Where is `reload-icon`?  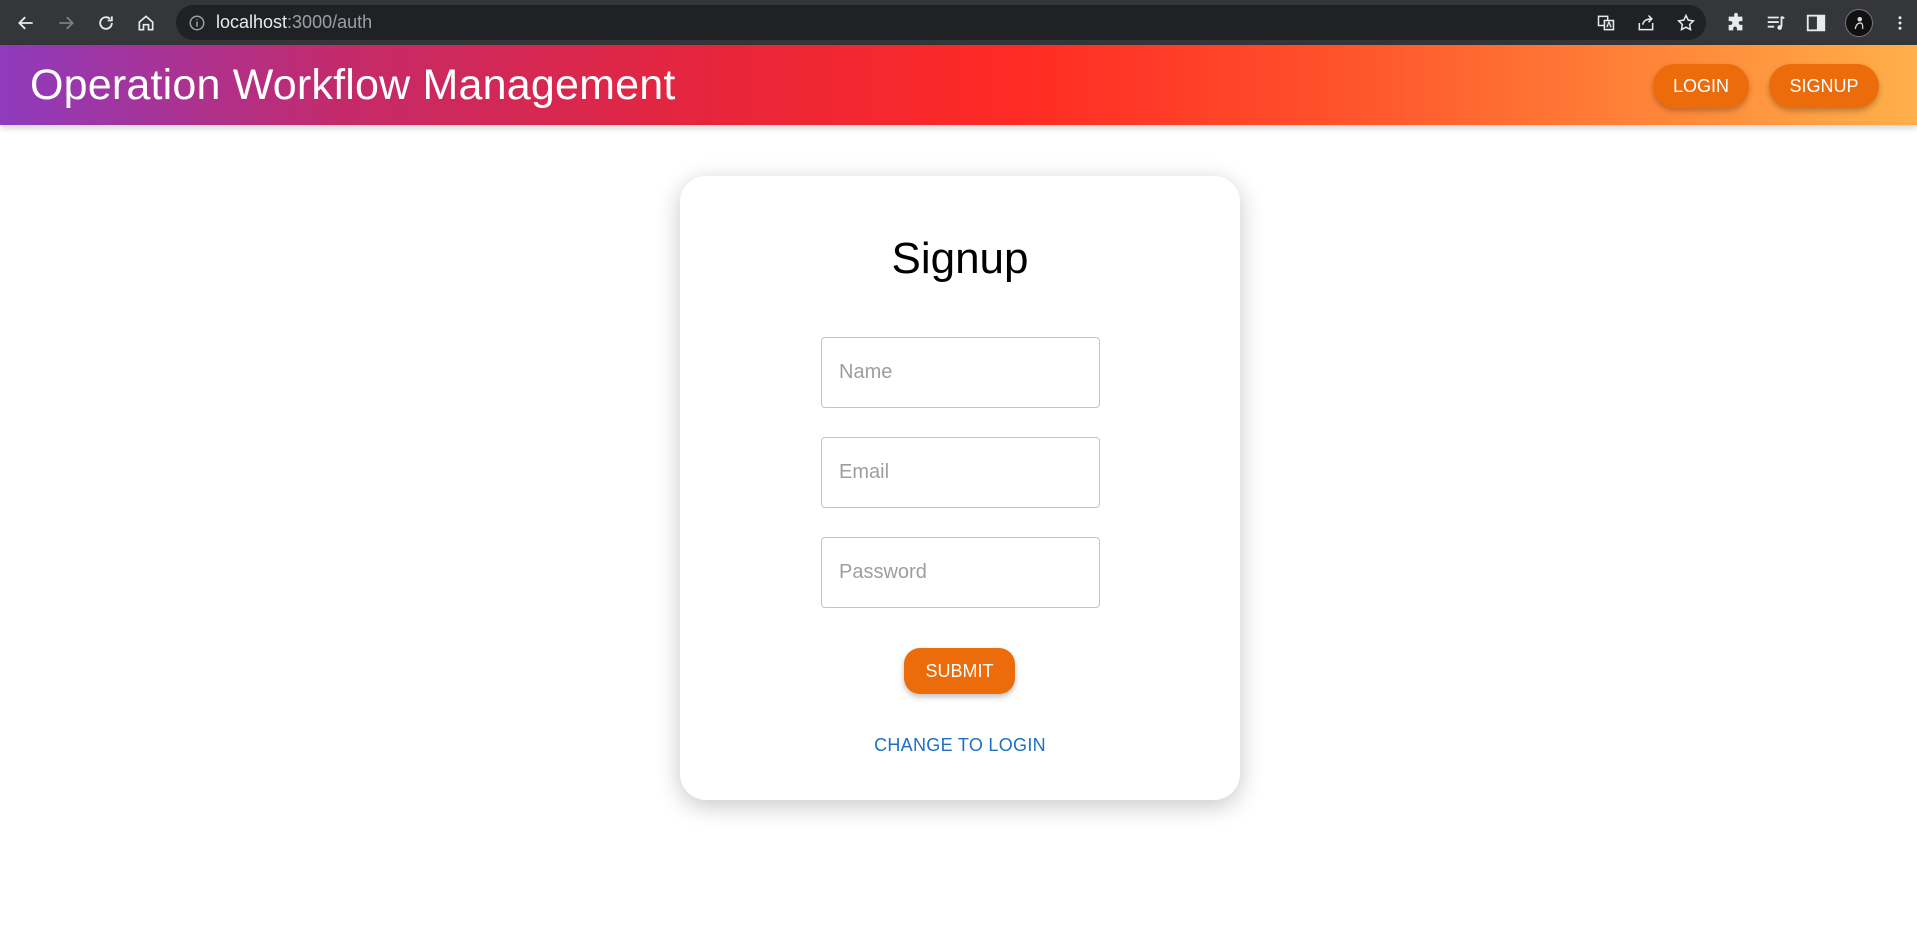
reload-icon is located at coordinates (106, 22).